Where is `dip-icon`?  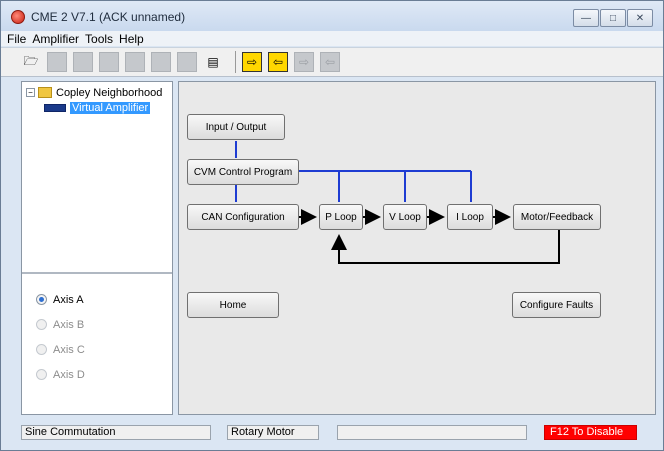
dip-icon is located at coordinates (187, 62).